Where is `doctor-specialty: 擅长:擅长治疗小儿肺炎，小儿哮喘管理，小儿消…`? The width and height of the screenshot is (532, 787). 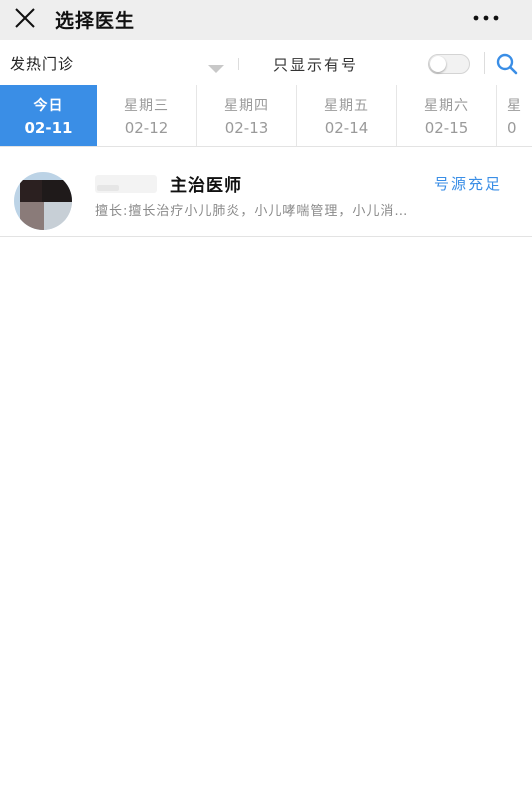 doctor-specialty: 擅长:擅长治疗小儿肺炎，小儿哮喘管理，小儿消… is located at coordinates (252, 211).